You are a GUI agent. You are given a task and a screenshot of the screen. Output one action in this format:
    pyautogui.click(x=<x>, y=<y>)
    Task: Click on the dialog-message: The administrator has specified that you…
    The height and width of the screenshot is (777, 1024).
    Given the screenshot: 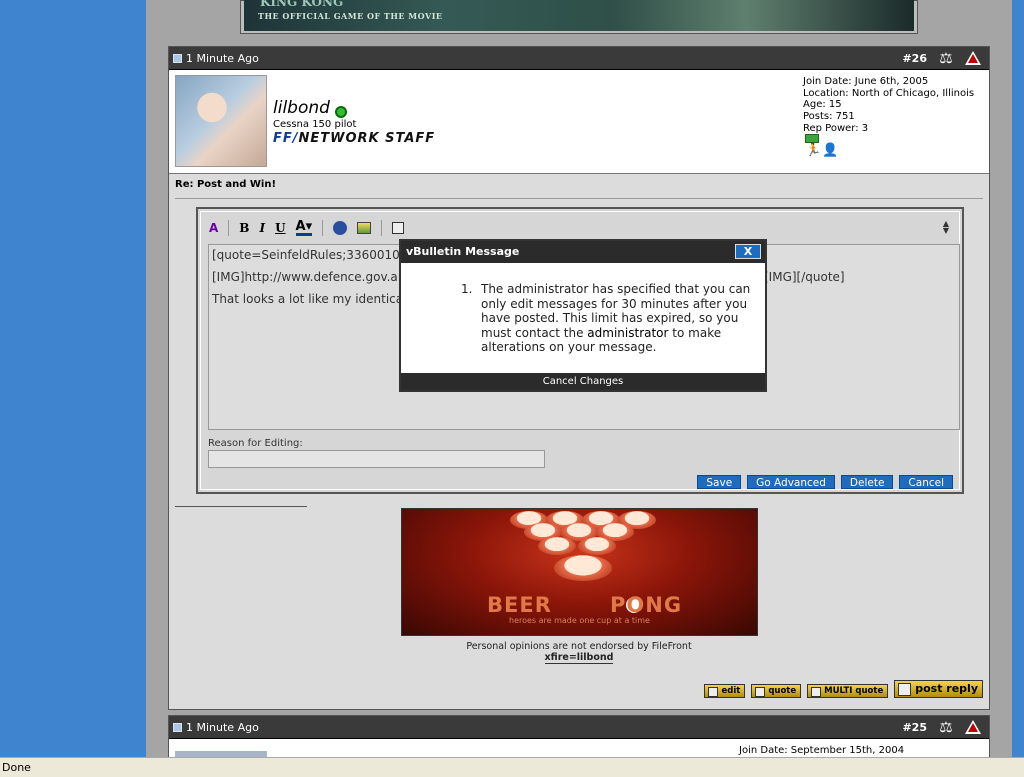 What is the action you would take?
    pyautogui.click(x=608, y=318)
    